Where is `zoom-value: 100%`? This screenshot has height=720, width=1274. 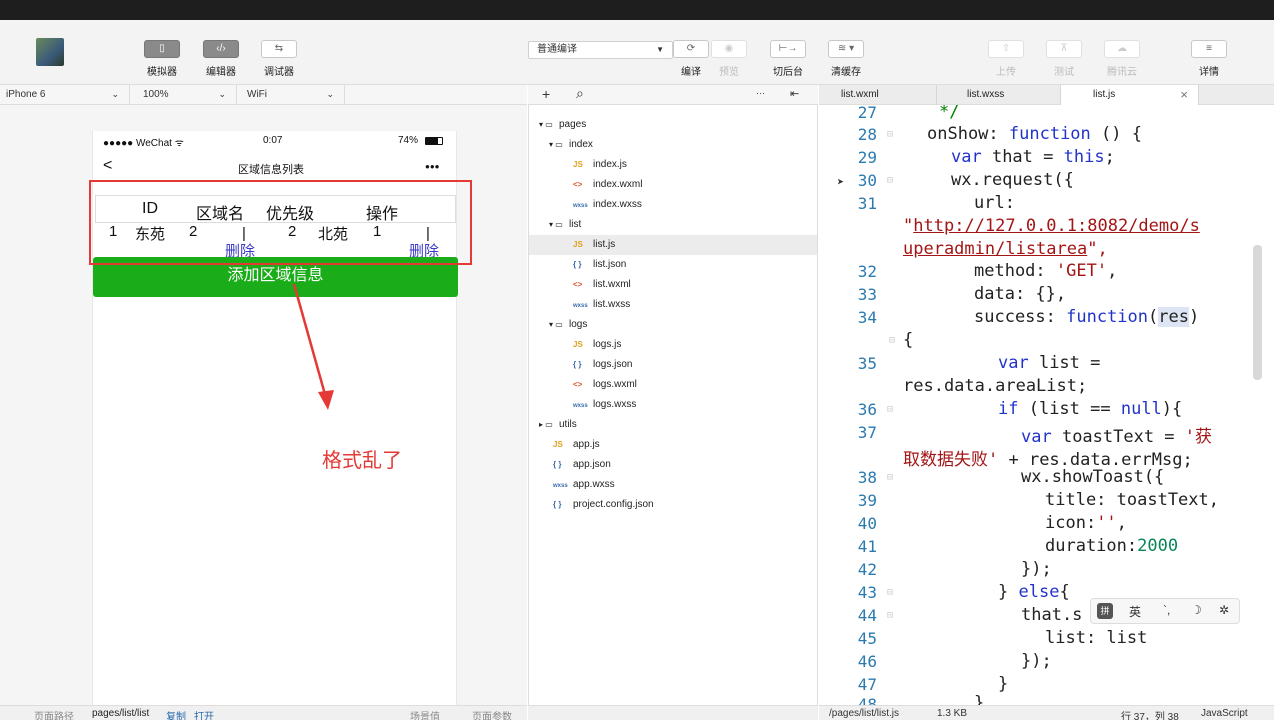 zoom-value: 100% is located at coordinates (156, 94).